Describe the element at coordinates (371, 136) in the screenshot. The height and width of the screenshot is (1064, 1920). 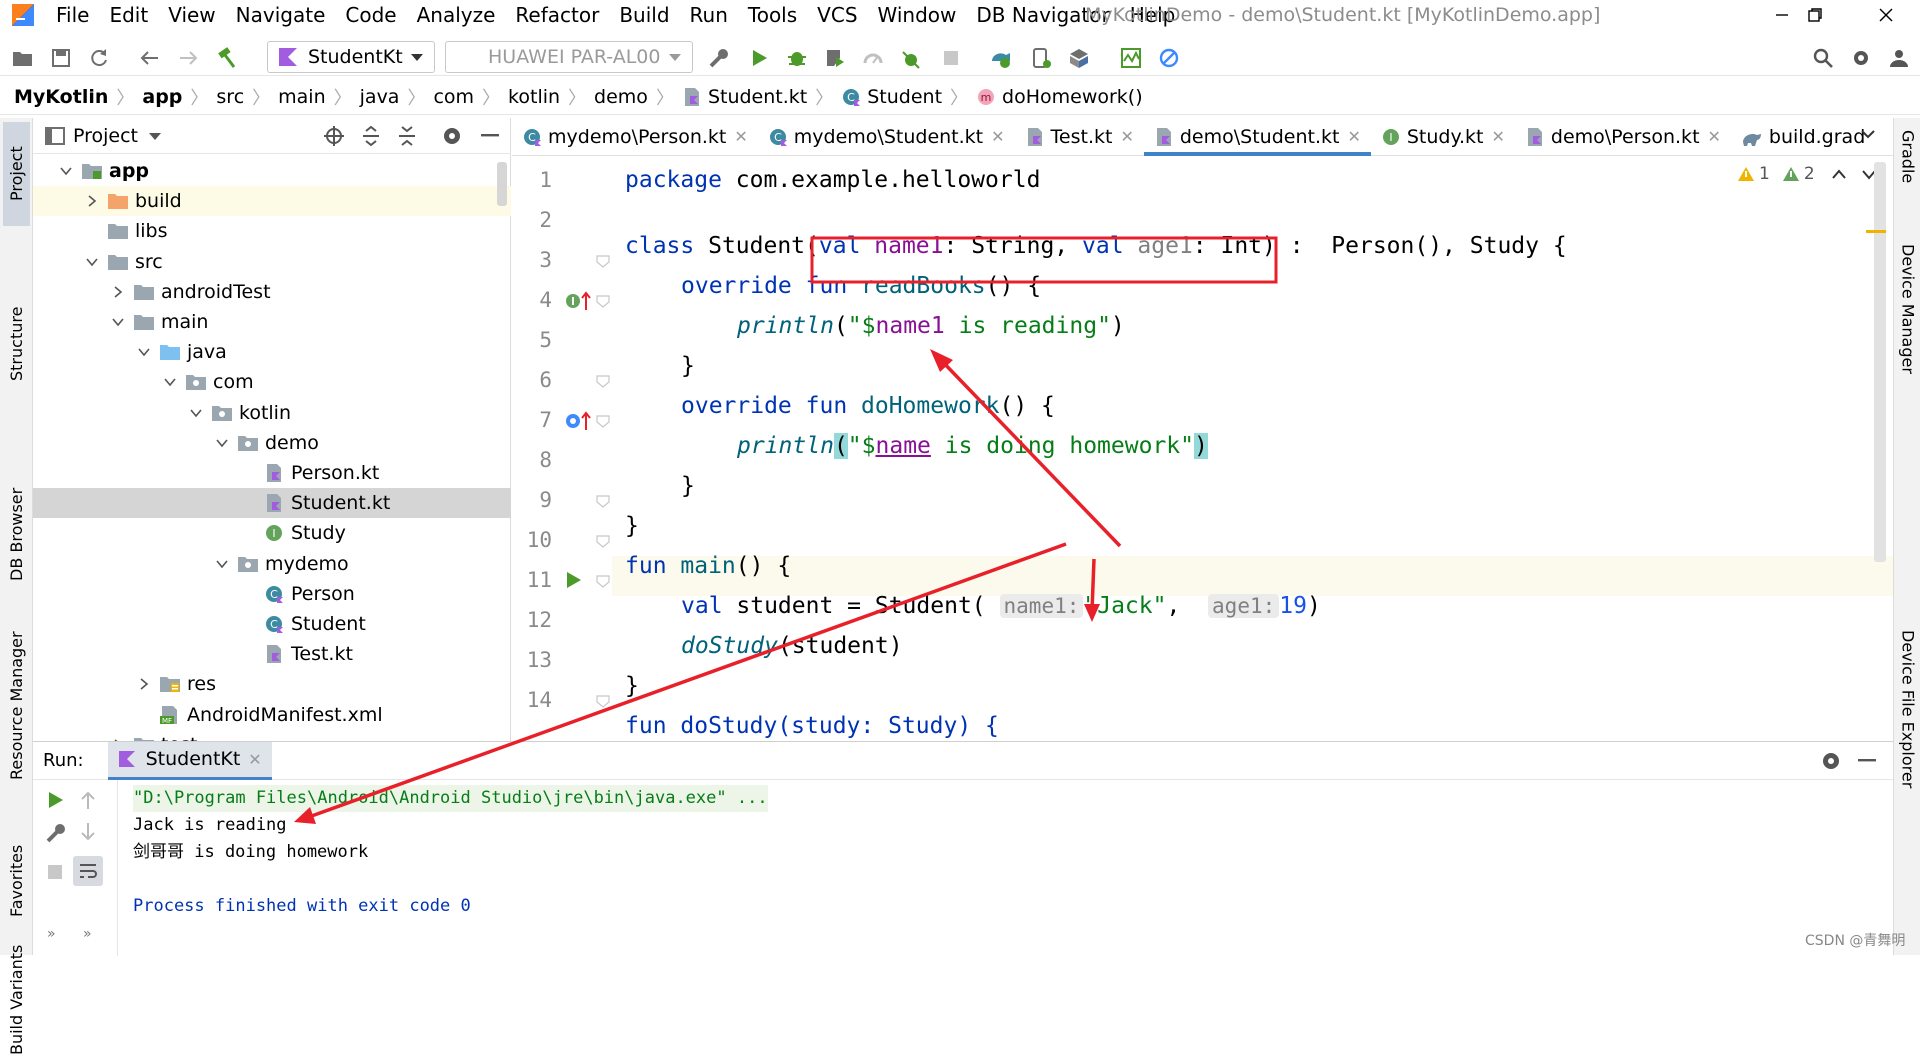
I see `expand-all-icon` at that location.